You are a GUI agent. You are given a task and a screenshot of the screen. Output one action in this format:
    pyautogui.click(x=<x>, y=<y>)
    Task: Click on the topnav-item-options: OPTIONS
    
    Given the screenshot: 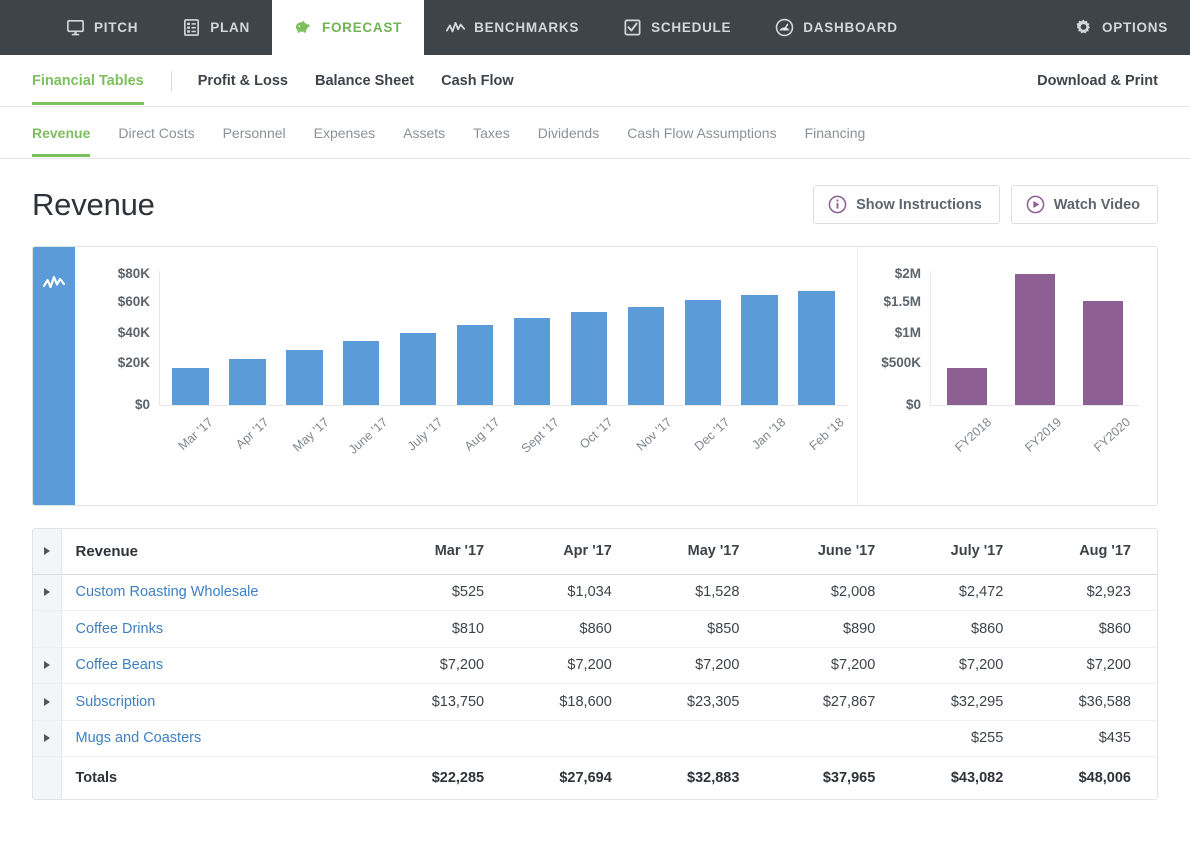 What is the action you would take?
    pyautogui.click(x=1121, y=27)
    